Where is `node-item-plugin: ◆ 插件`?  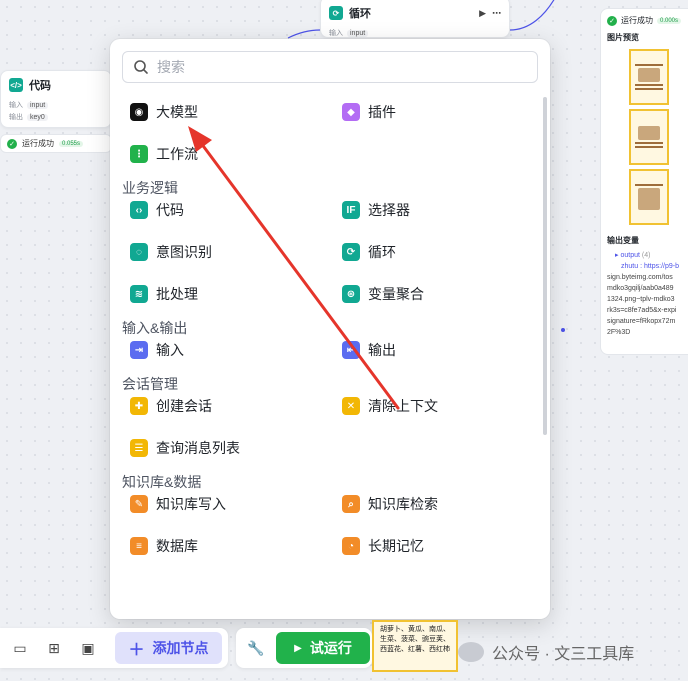
node-item-plugin: ◆ 插件 is located at coordinates (369, 112).